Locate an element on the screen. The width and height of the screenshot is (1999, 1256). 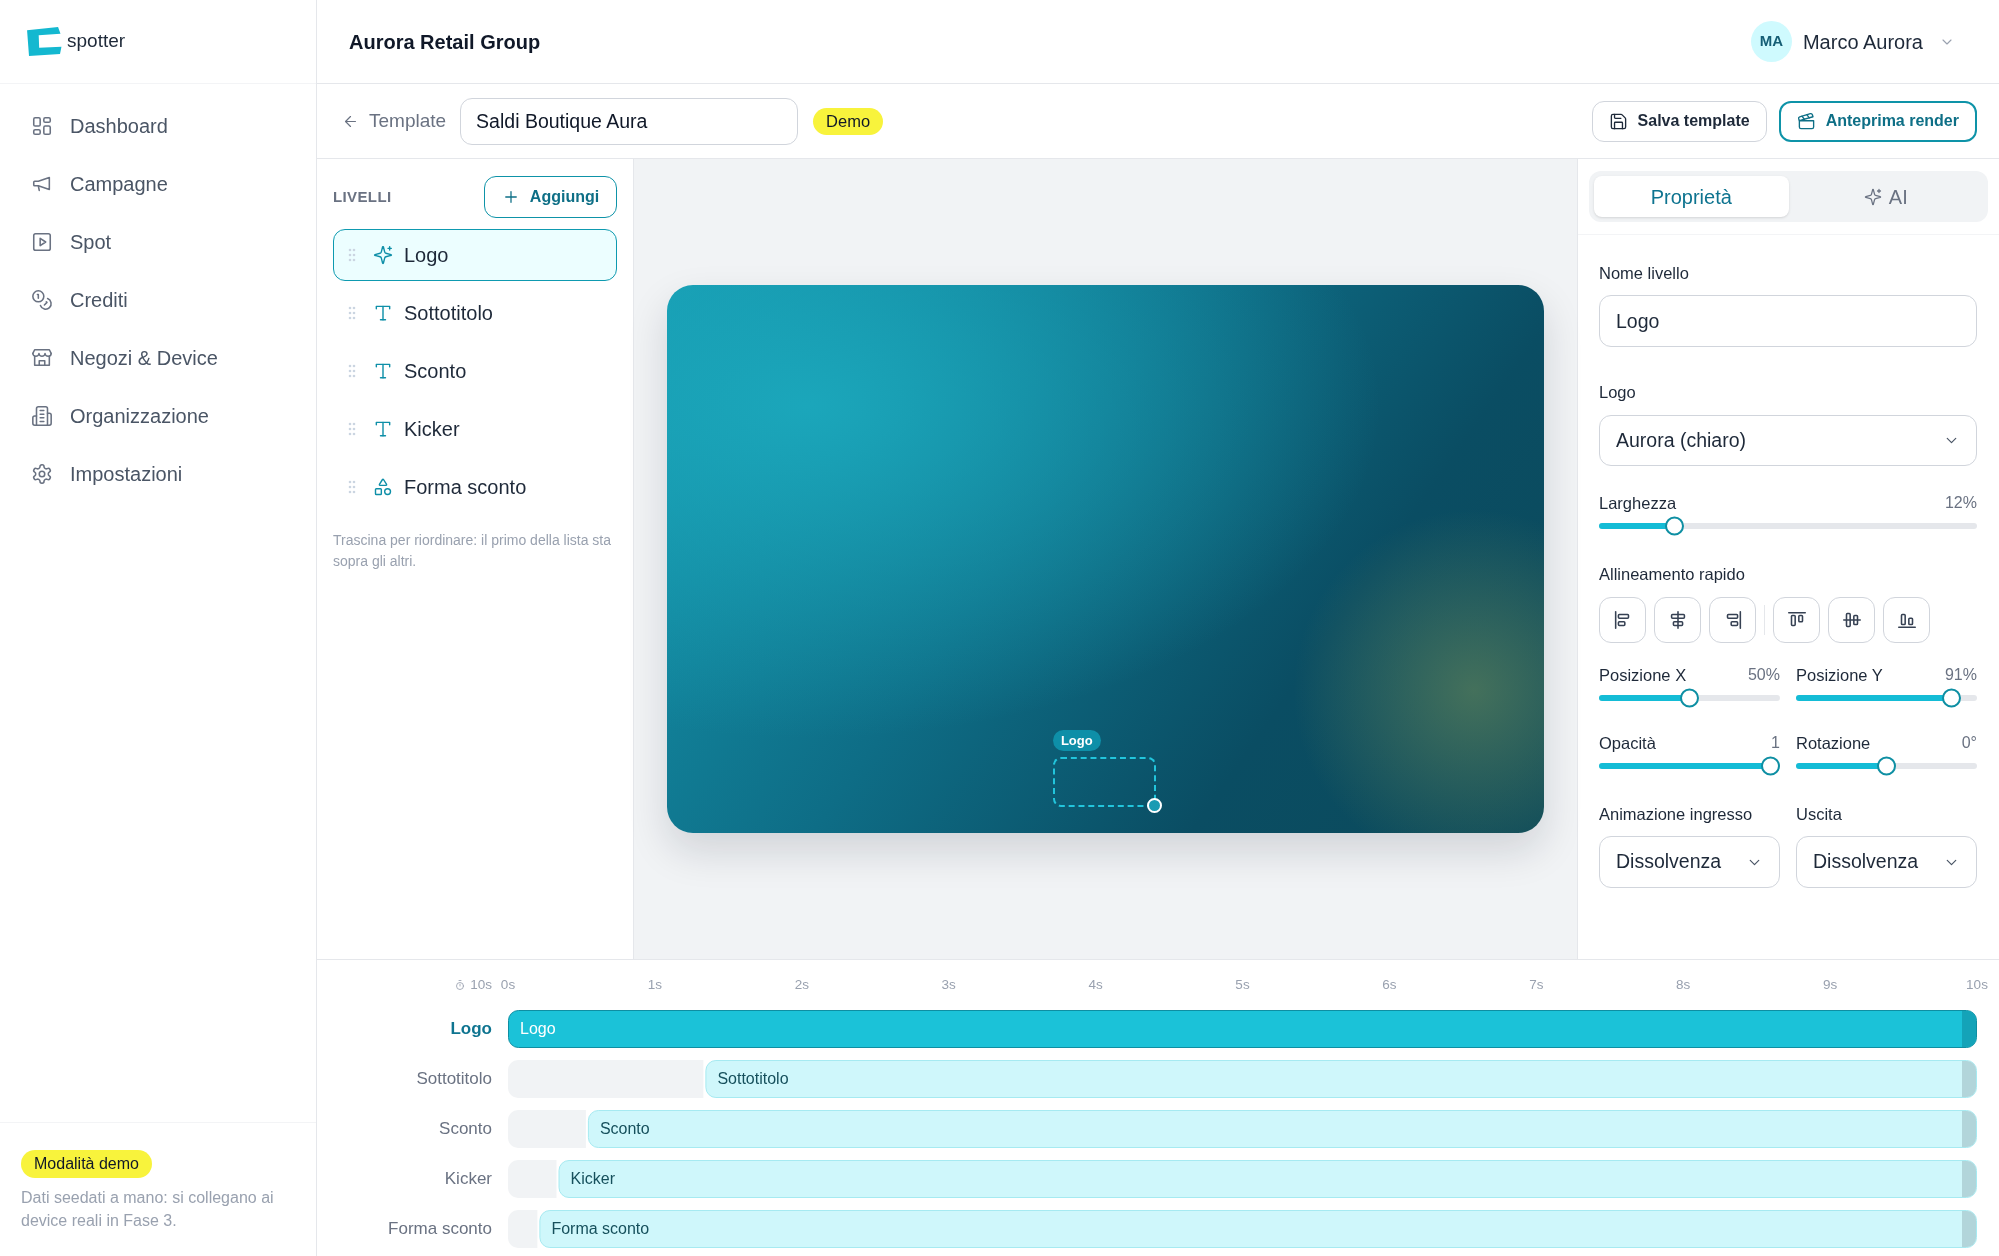
nav-item: Spot is located at coordinates (158, 242).